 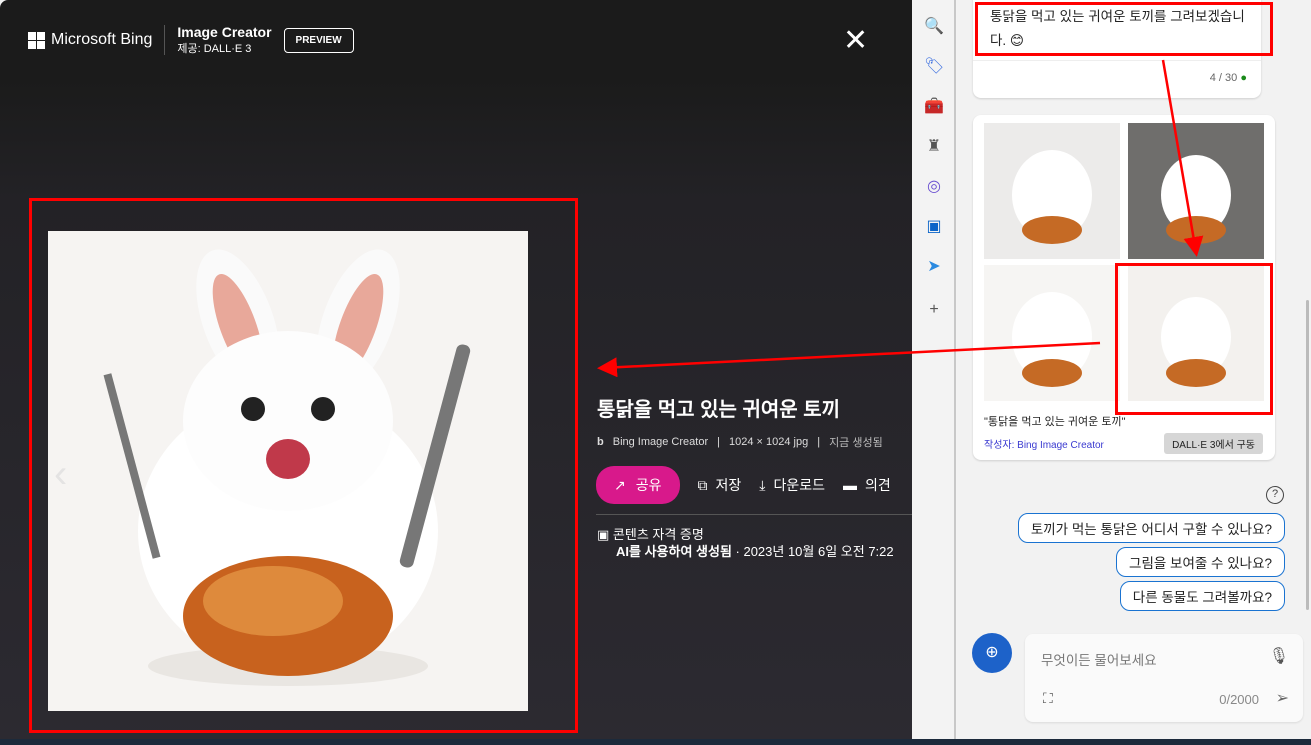 I want to click on suggestion-chip: 다른 동물도 그려볼까요?, so click(x=1202, y=596).